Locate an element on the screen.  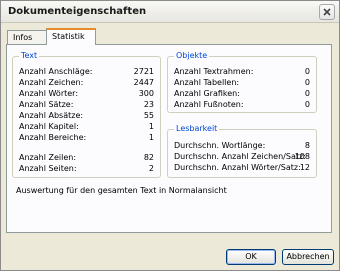
stat-row-absaetze: Anzahl Absätze: 55 is located at coordinates (86, 116).